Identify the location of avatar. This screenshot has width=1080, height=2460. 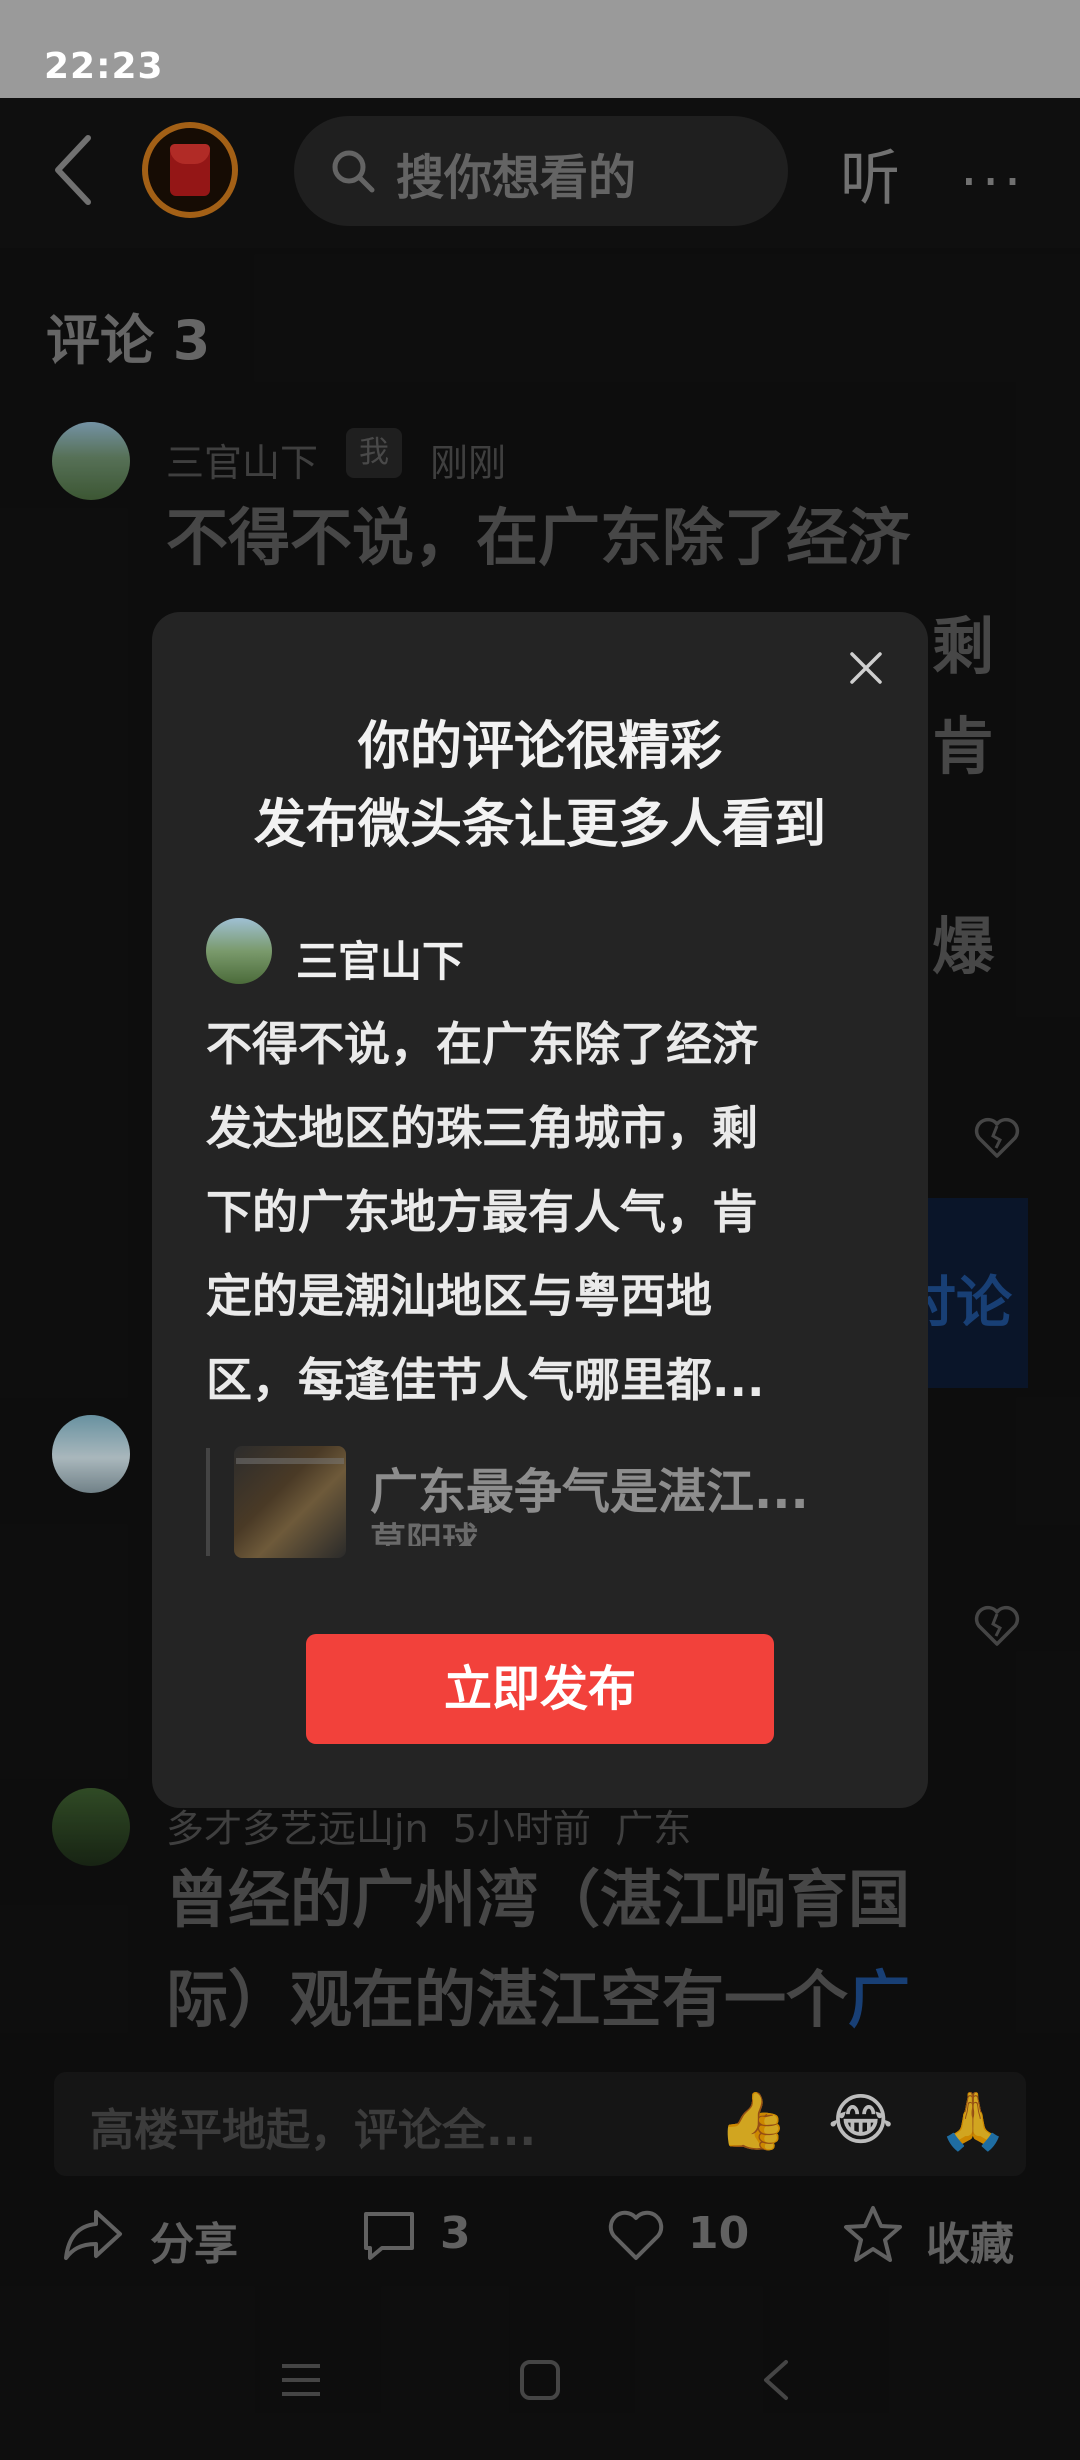
(239, 951).